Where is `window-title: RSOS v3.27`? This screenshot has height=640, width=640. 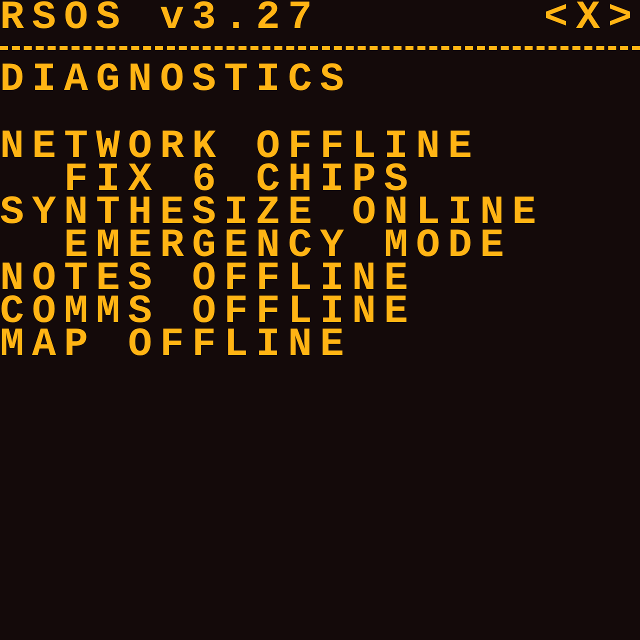
window-title: RSOS v3.27 is located at coordinates (160, 18).